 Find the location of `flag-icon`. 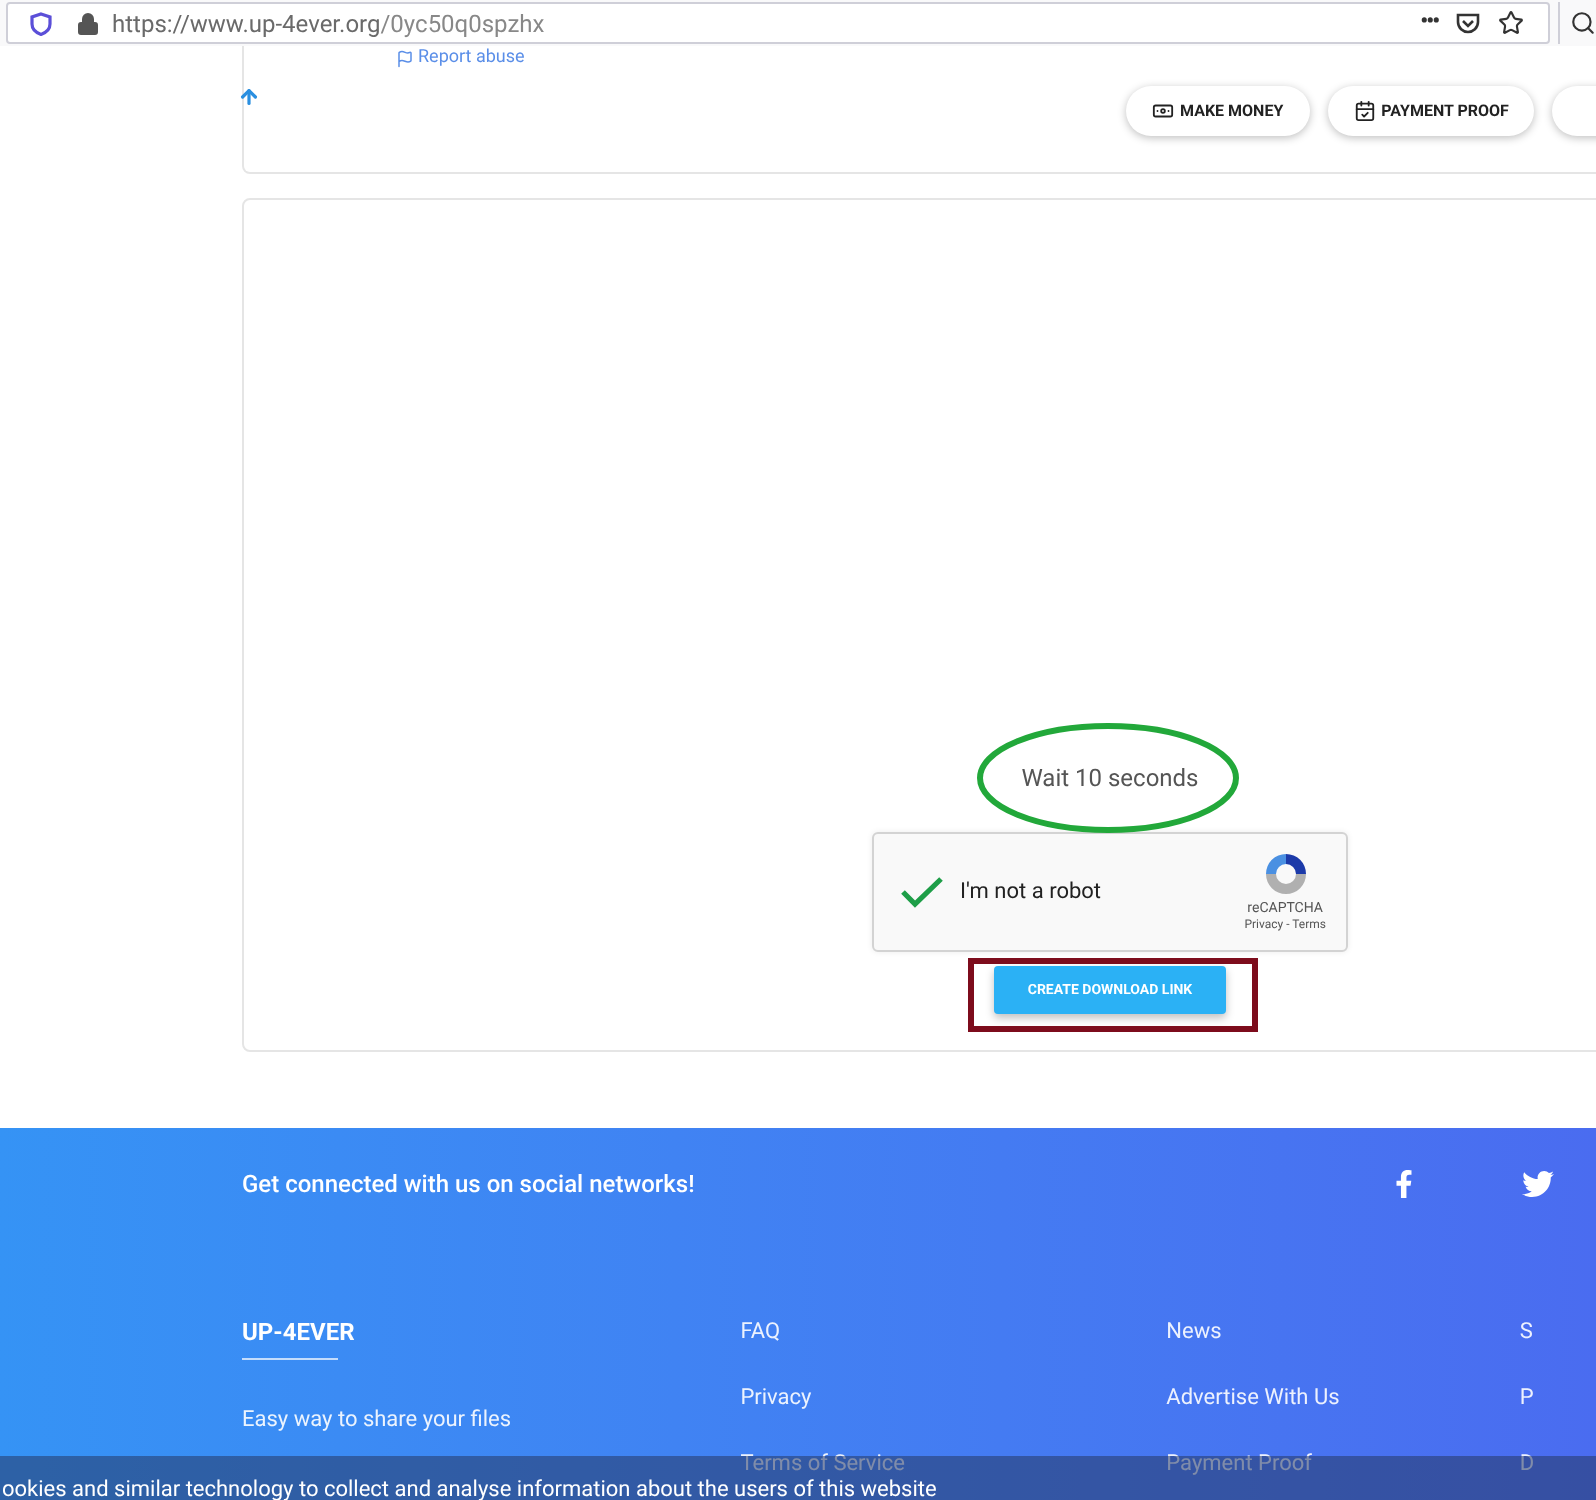

flag-icon is located at coordinates (405, 58).